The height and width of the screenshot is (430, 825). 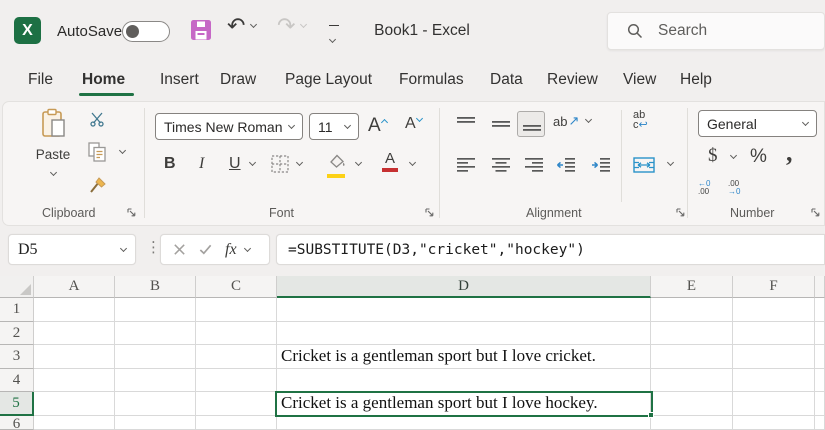 What do you see at coordinates (692, 404) in the screenshot?
I see `cell-e5` at bounding box center [692, 404].